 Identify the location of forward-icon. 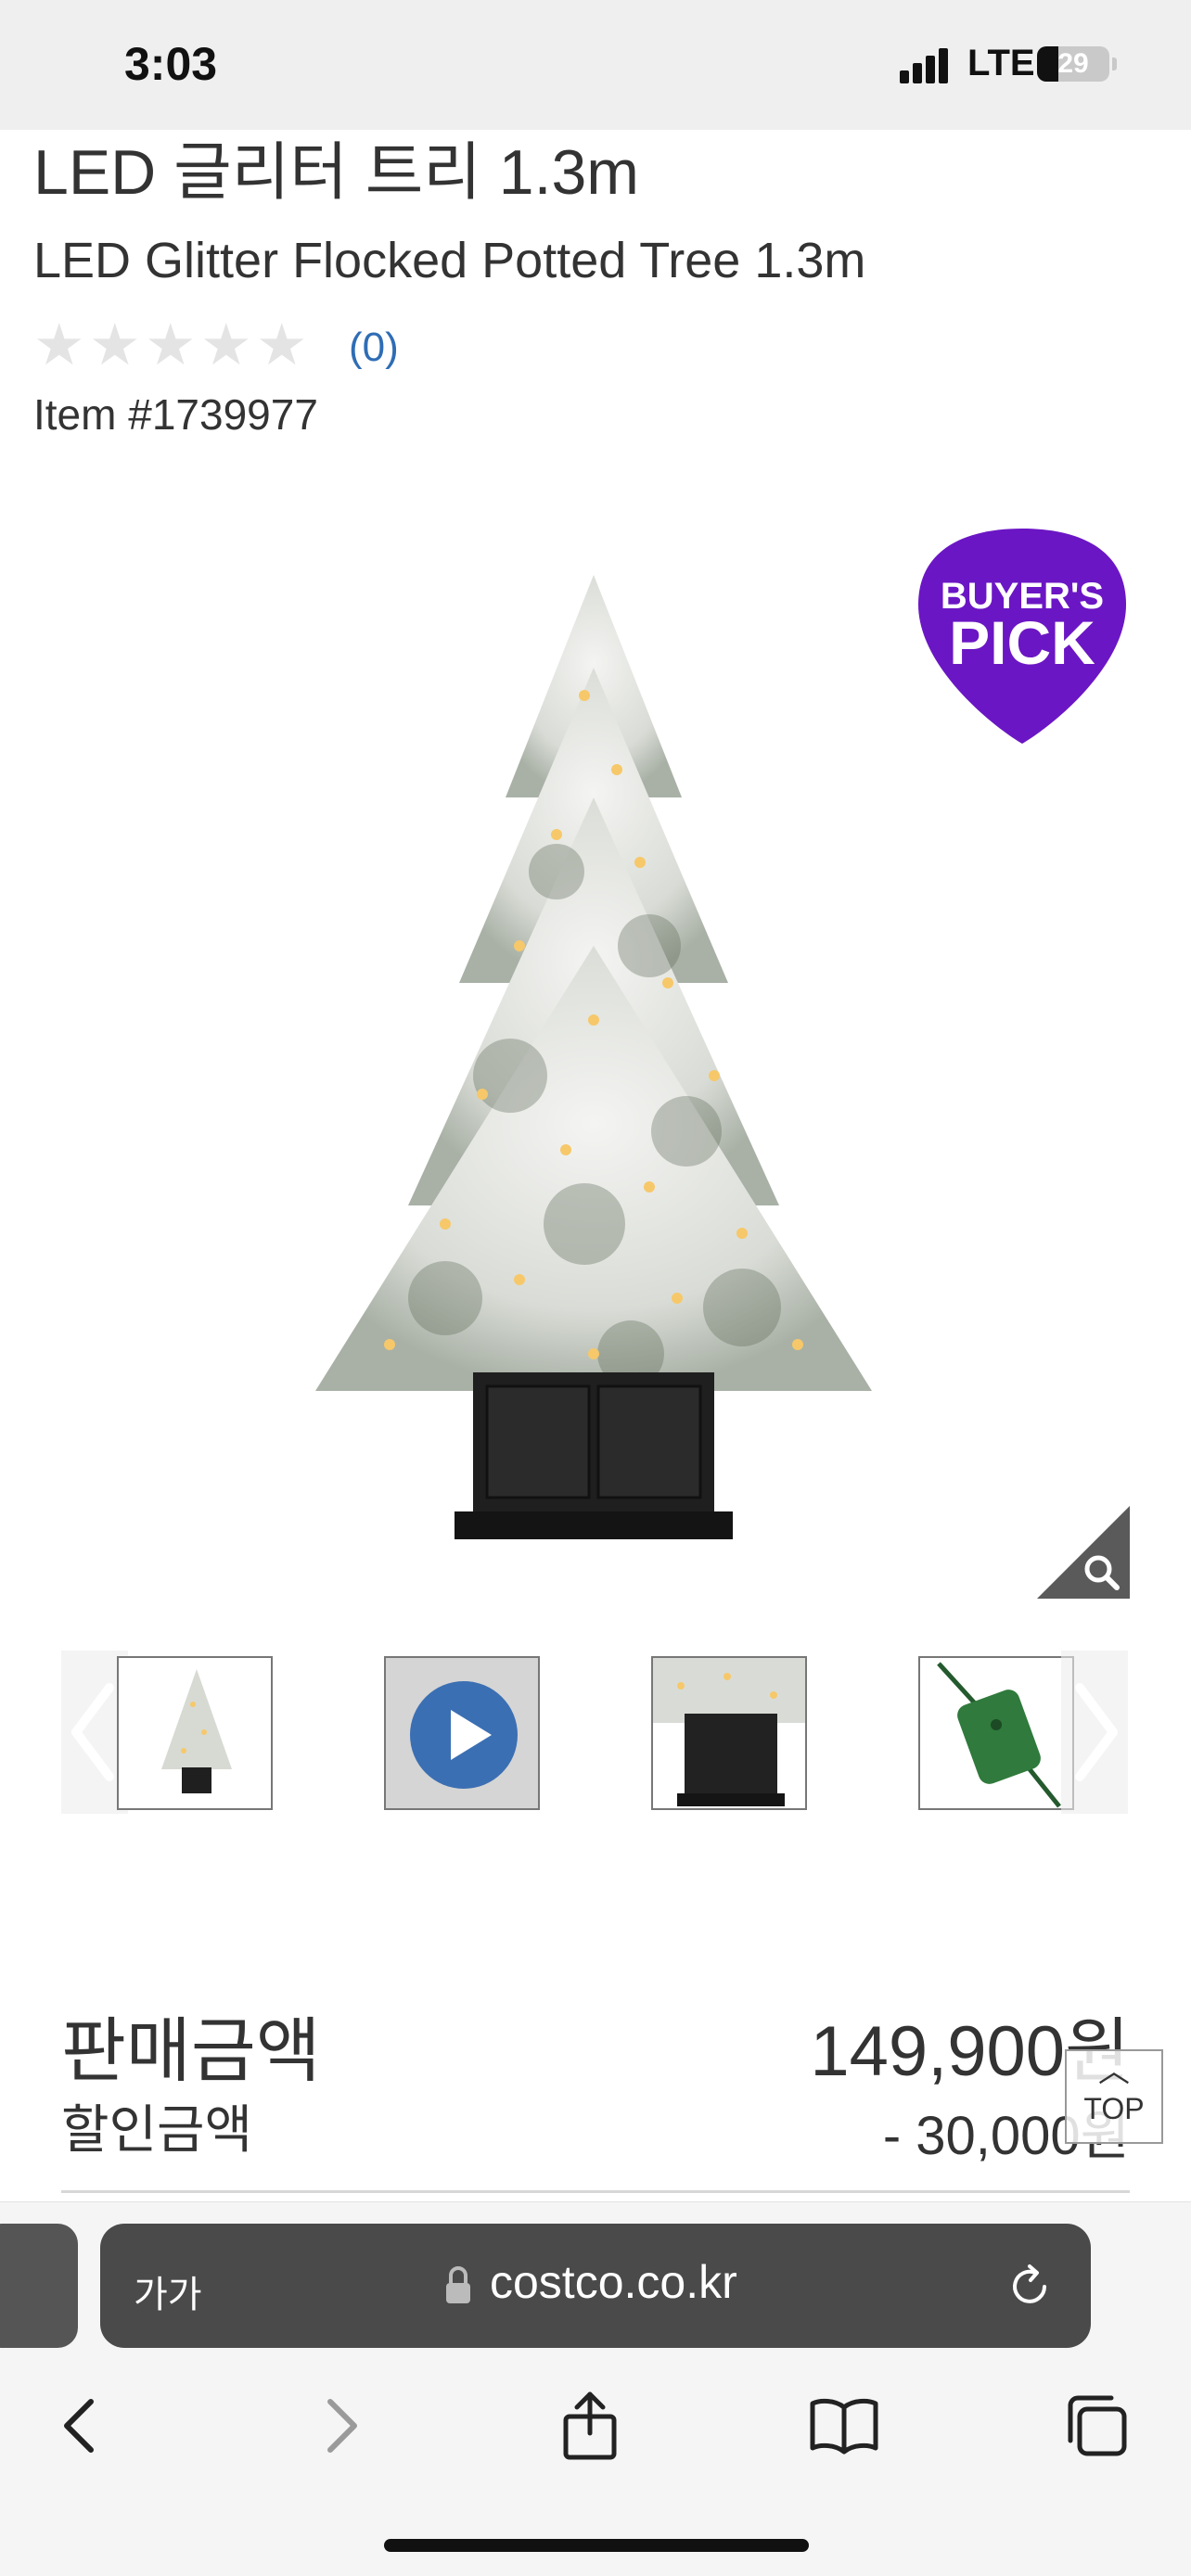
(339, 2426).